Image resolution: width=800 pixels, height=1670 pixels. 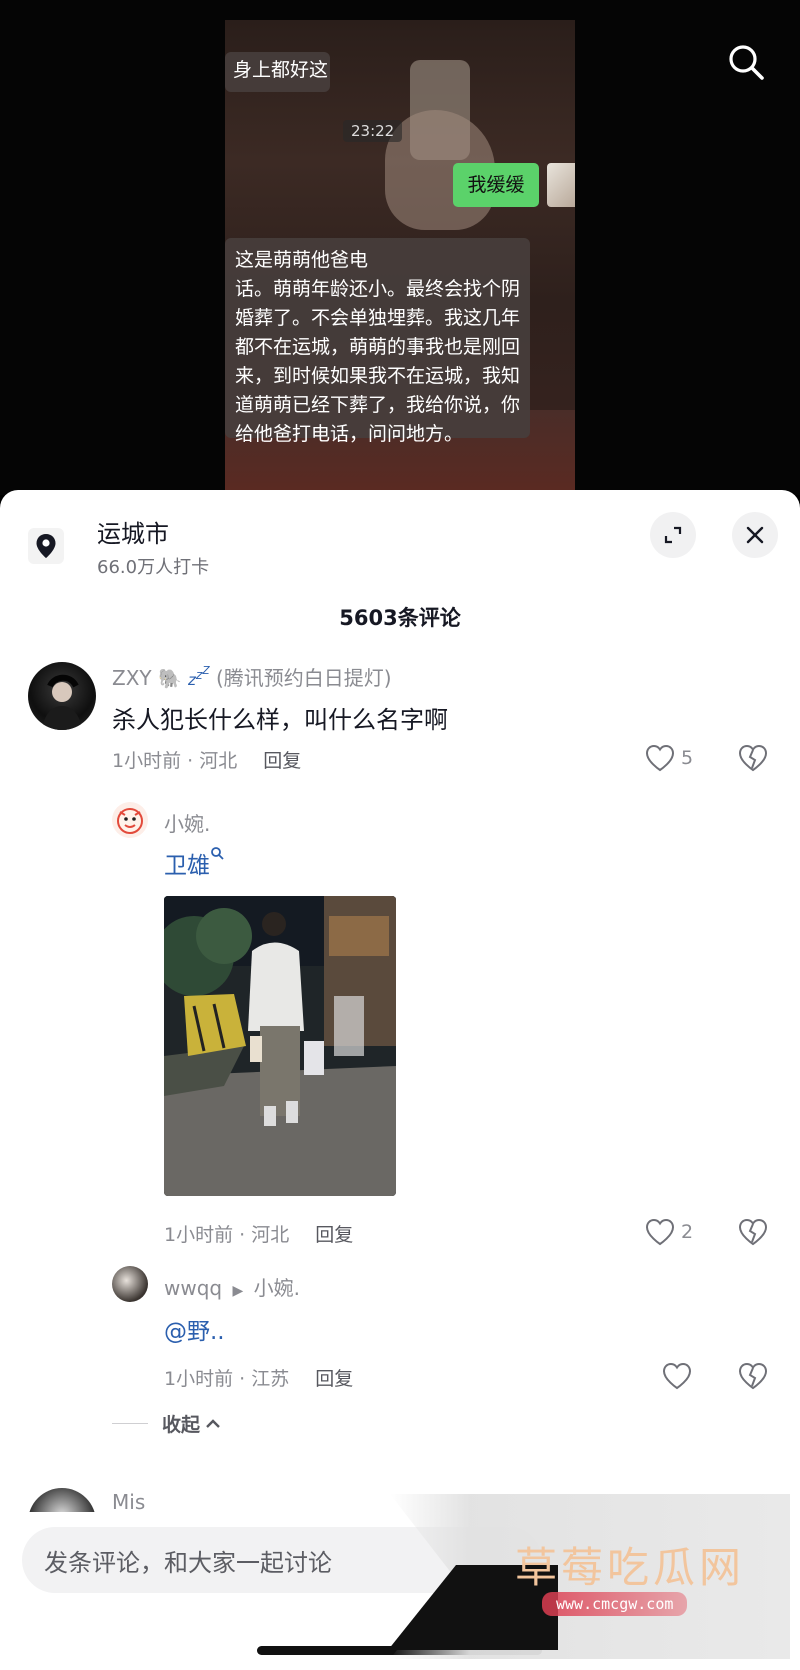 I want to click on chevron-up-icon, so click(x=213, y=1423).